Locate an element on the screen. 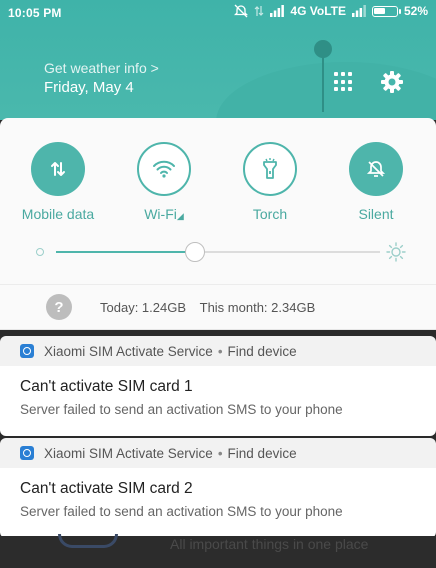 Image resolution: width=436 pixels, height=568 pixels. brightness-high-icon is located at coordinates (396, 252).